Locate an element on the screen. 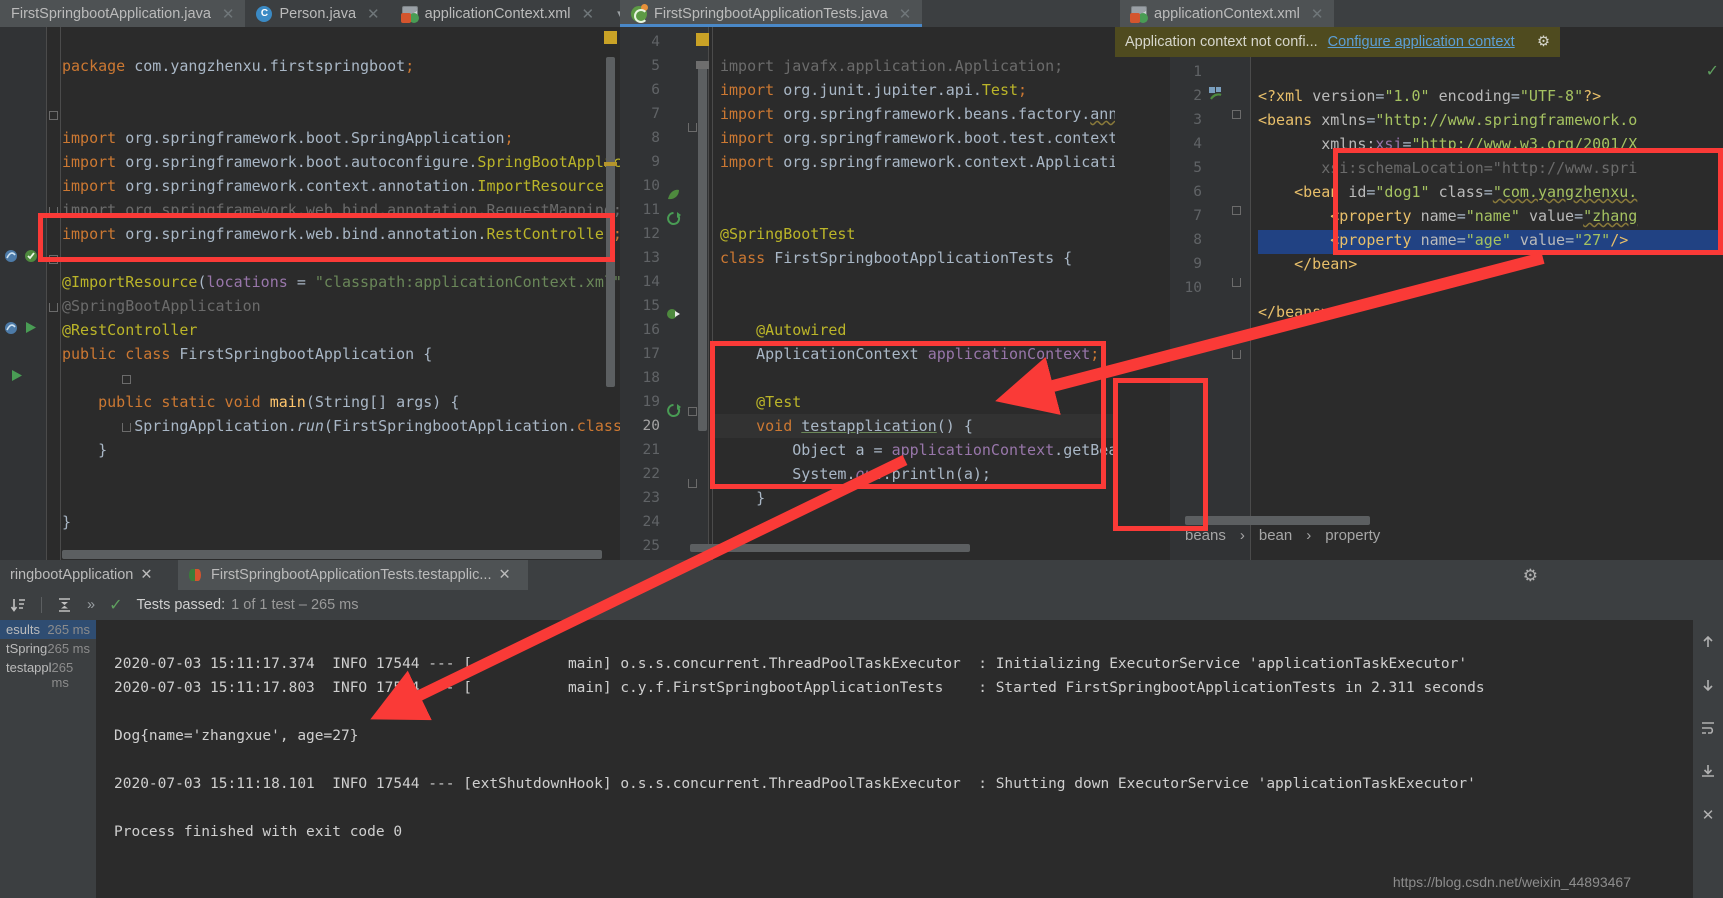  breadcrumb: beans › bean › property is located at coordinates (1282, 535).